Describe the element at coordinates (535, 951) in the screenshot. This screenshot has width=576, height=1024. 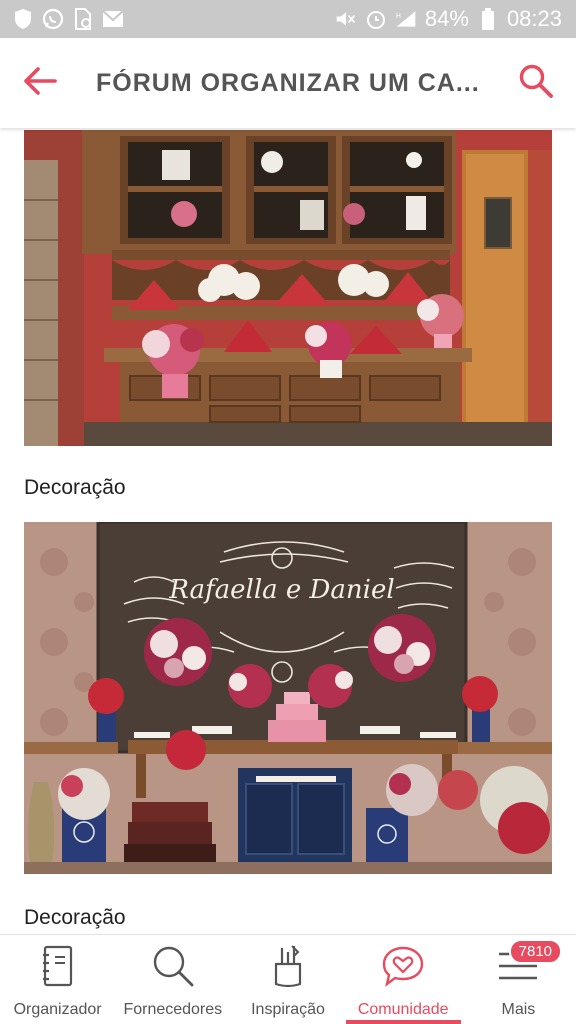
I see `notification-badge: 7810` at that location.